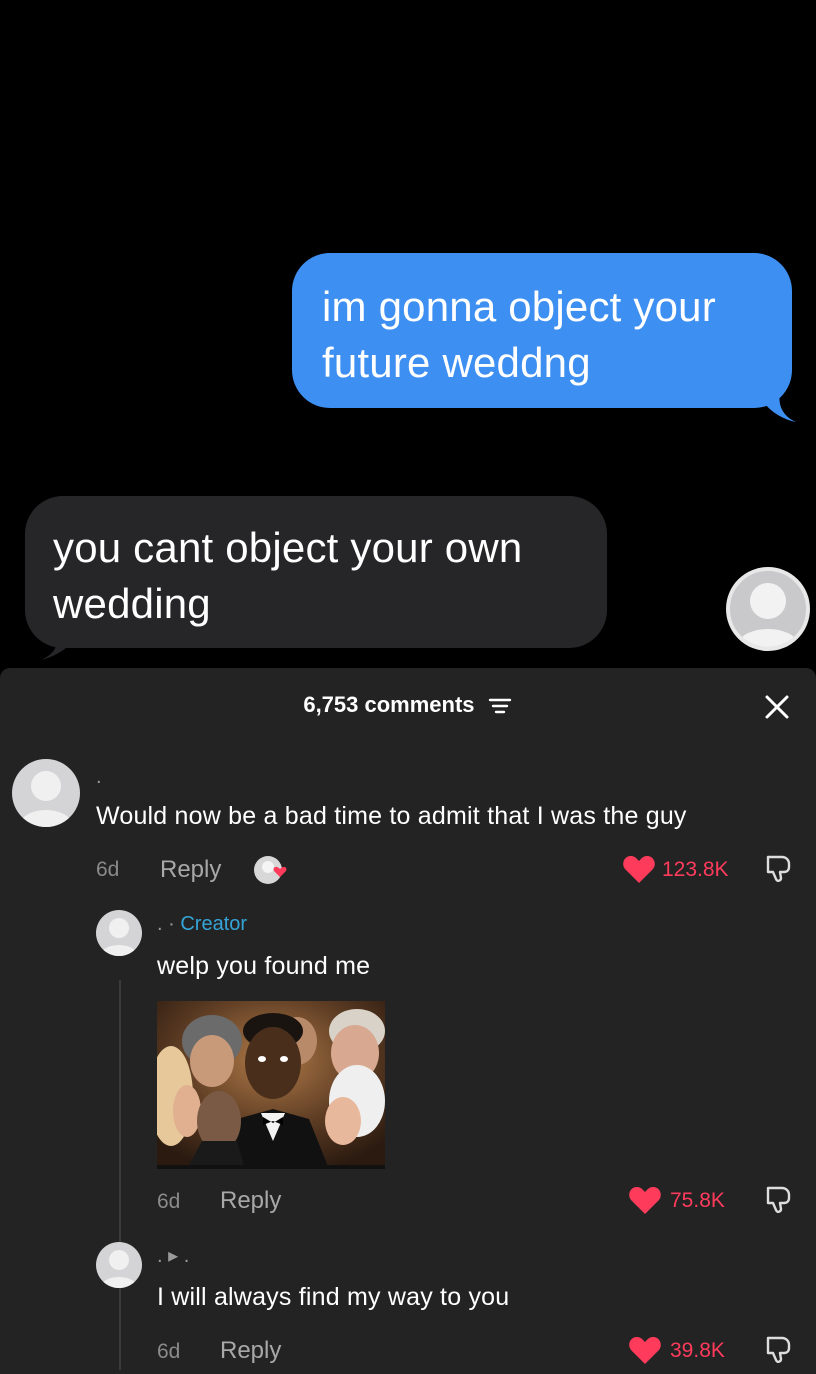 The width and height of the screenshot is (816, 1374). I want to click on contact-avatar, so click(768, 609).